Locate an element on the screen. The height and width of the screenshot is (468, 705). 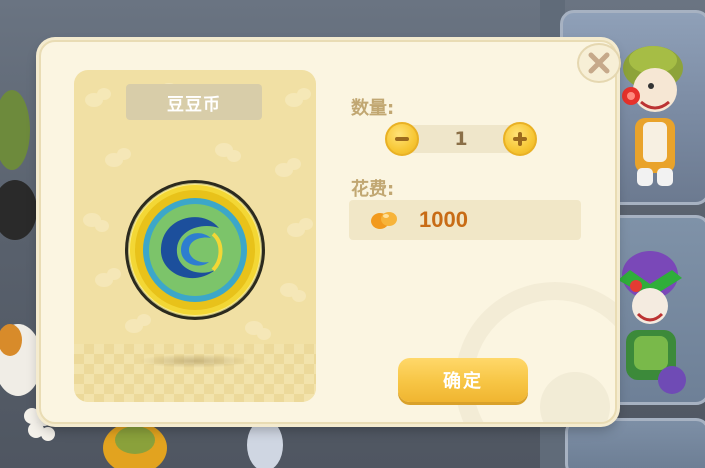
quantity-value: 1 is located at coordinates (461, 139).